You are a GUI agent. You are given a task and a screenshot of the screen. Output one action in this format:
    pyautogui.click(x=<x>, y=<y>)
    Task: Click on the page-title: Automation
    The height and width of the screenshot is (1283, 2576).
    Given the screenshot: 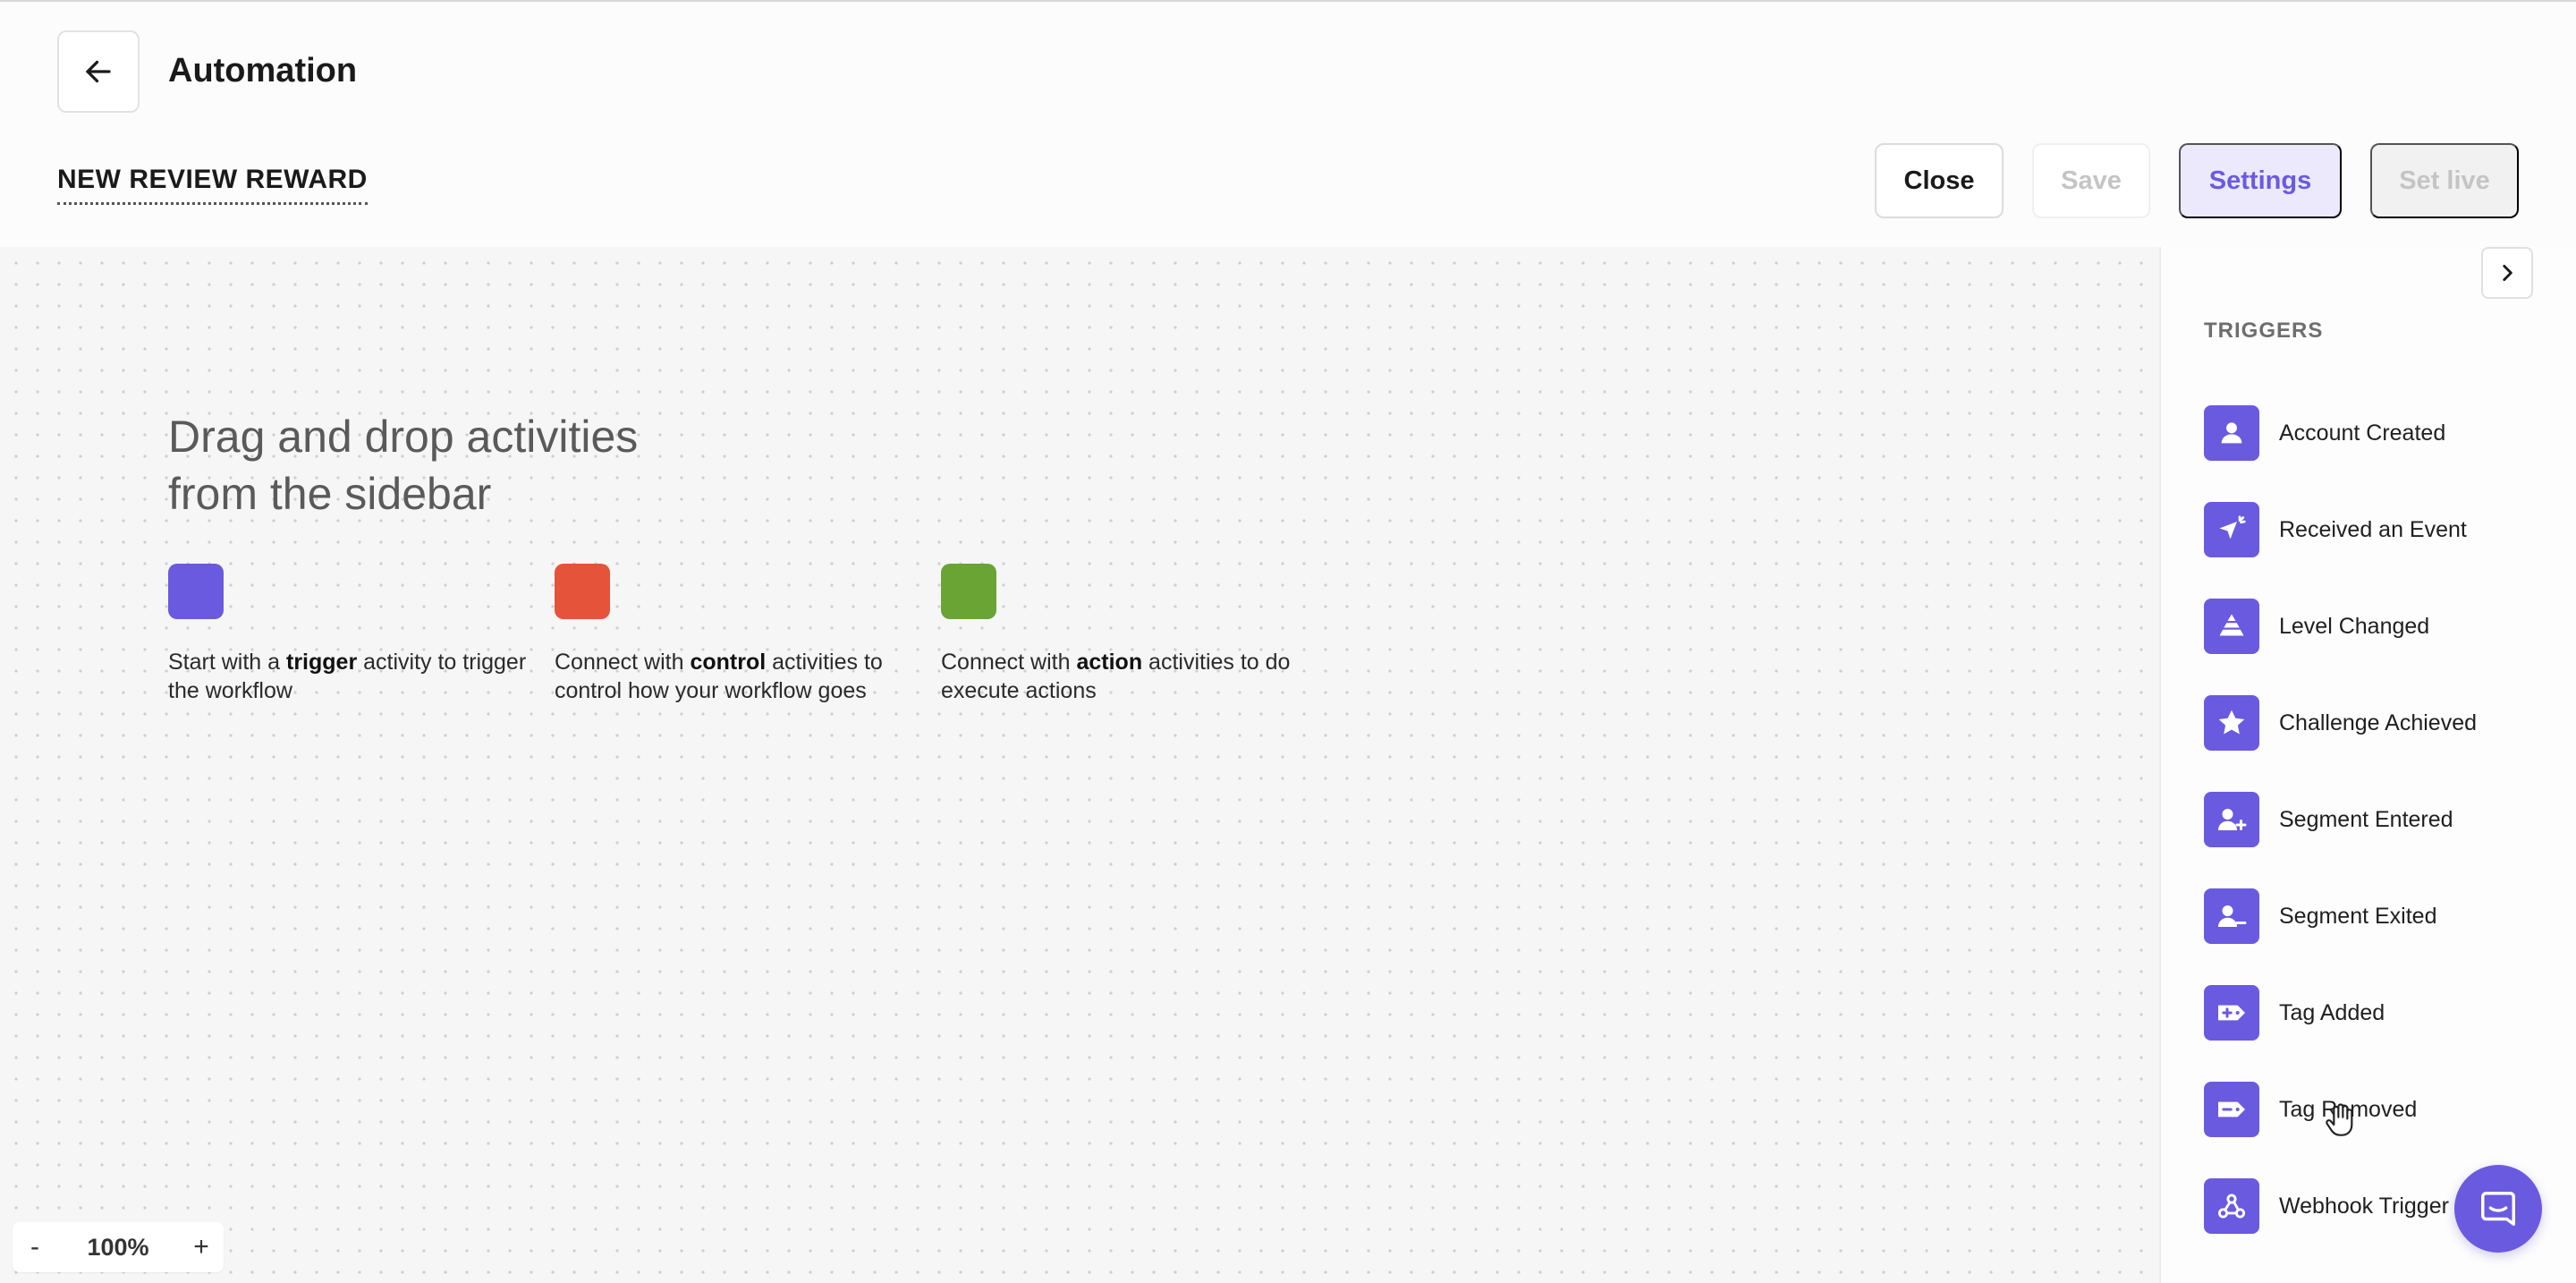 What is the action you would take?
    pyautogui.click(x=263, y=70)
    